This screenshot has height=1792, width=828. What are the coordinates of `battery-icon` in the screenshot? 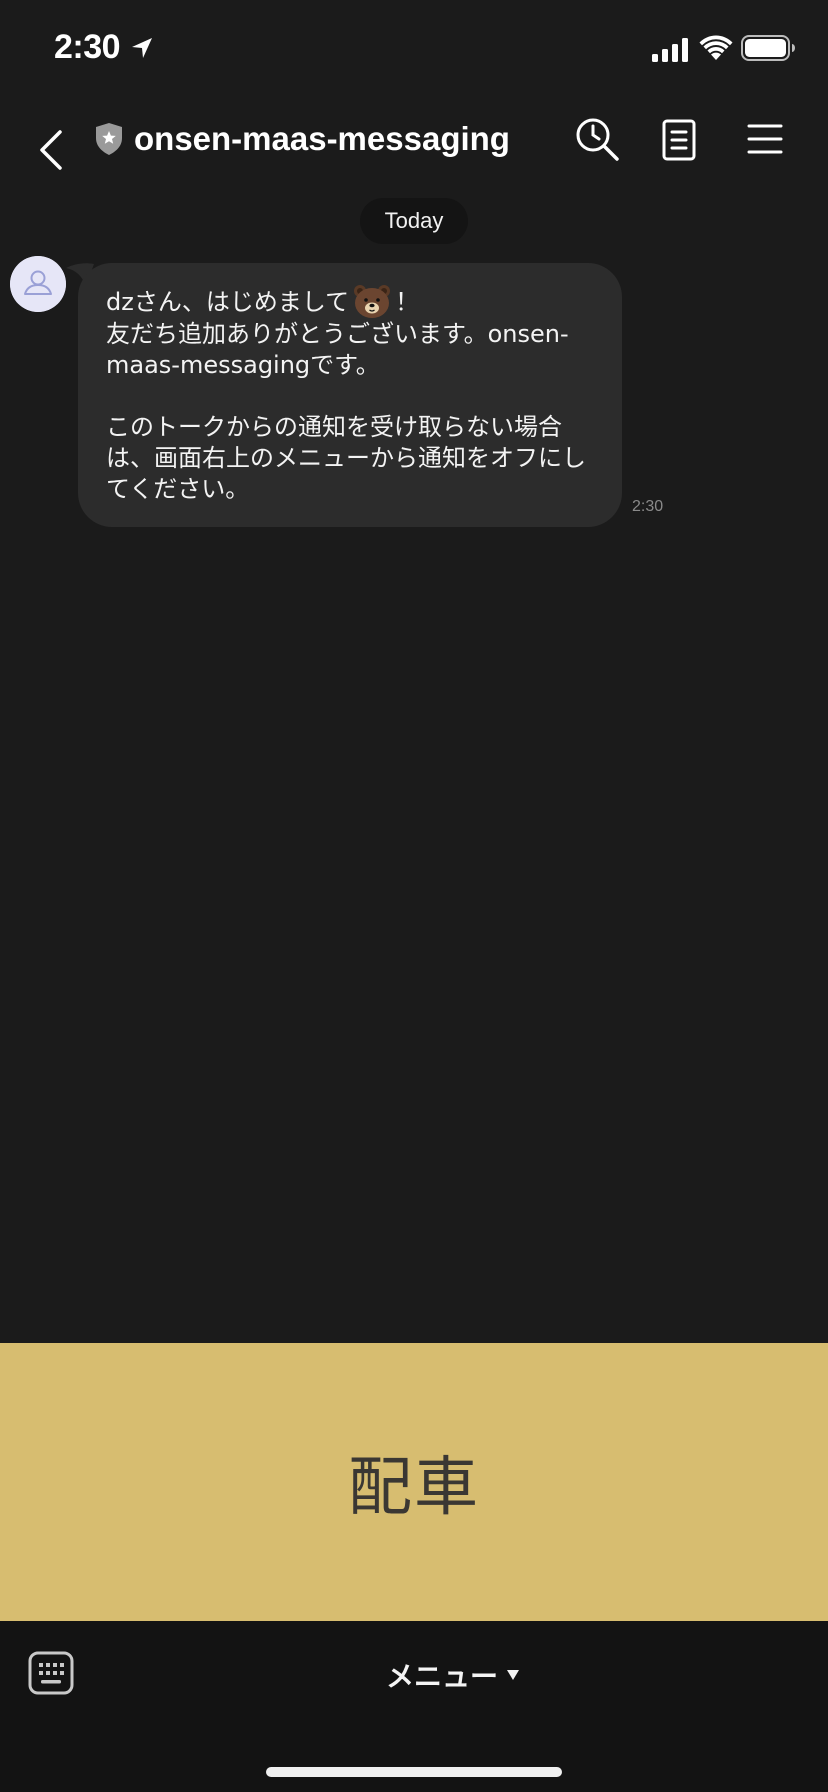 It's located at (768, 48).